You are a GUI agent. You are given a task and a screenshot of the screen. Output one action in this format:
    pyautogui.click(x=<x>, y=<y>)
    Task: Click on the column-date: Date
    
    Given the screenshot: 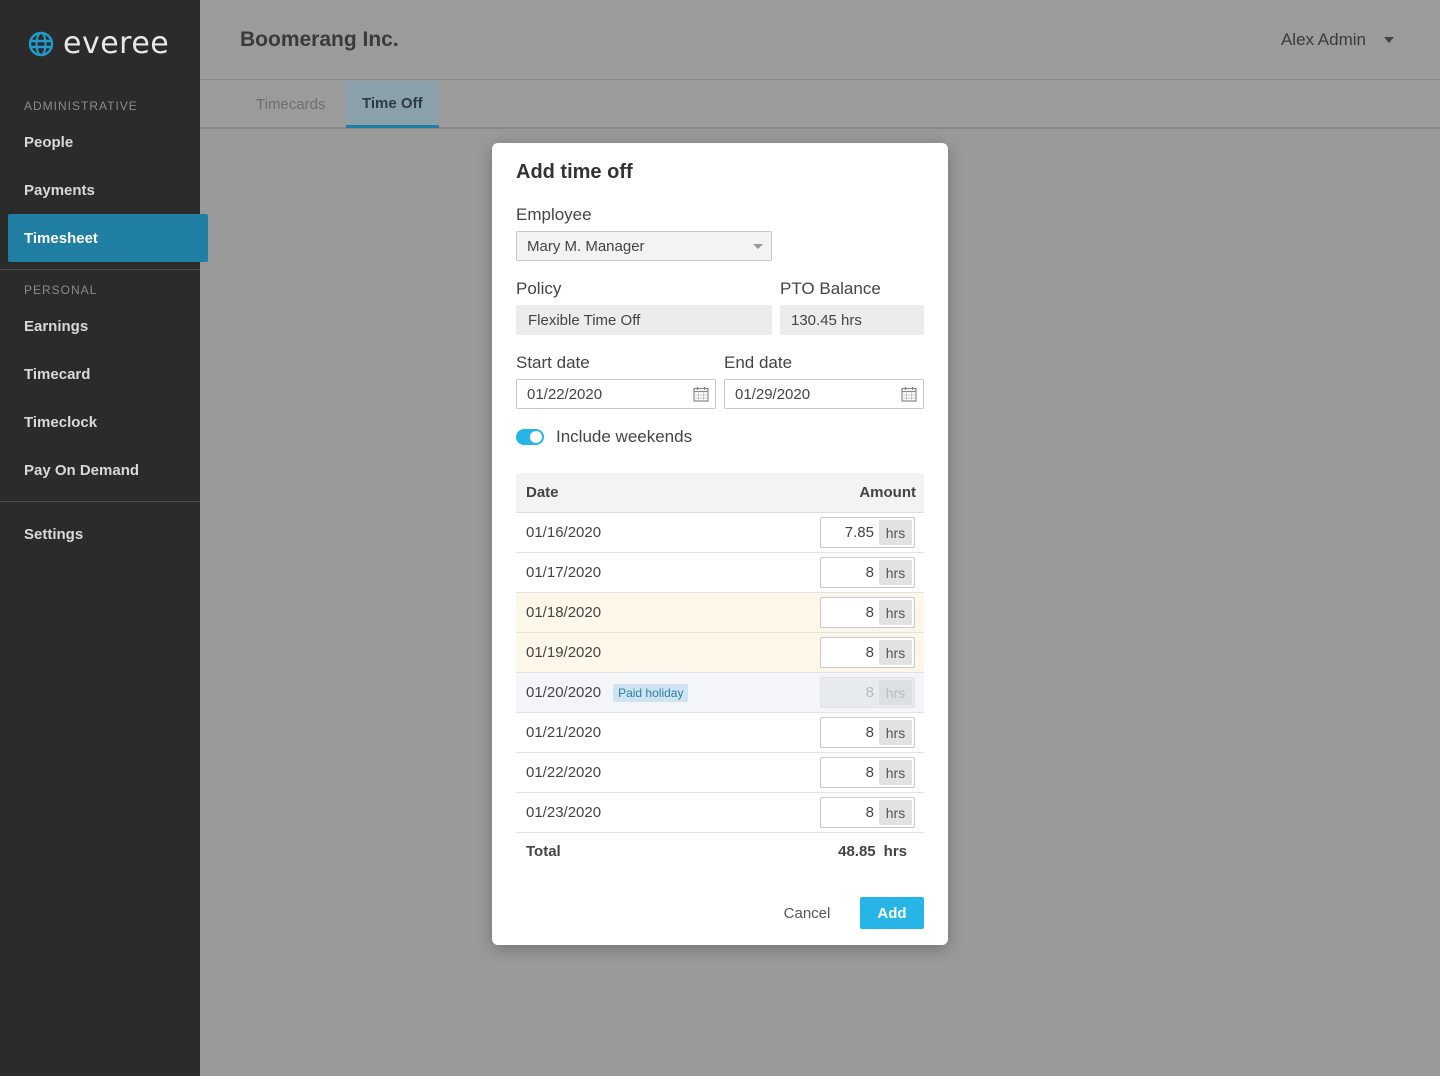 What is the action you would take?
    pyautogui.click(x=542, y=492)
    